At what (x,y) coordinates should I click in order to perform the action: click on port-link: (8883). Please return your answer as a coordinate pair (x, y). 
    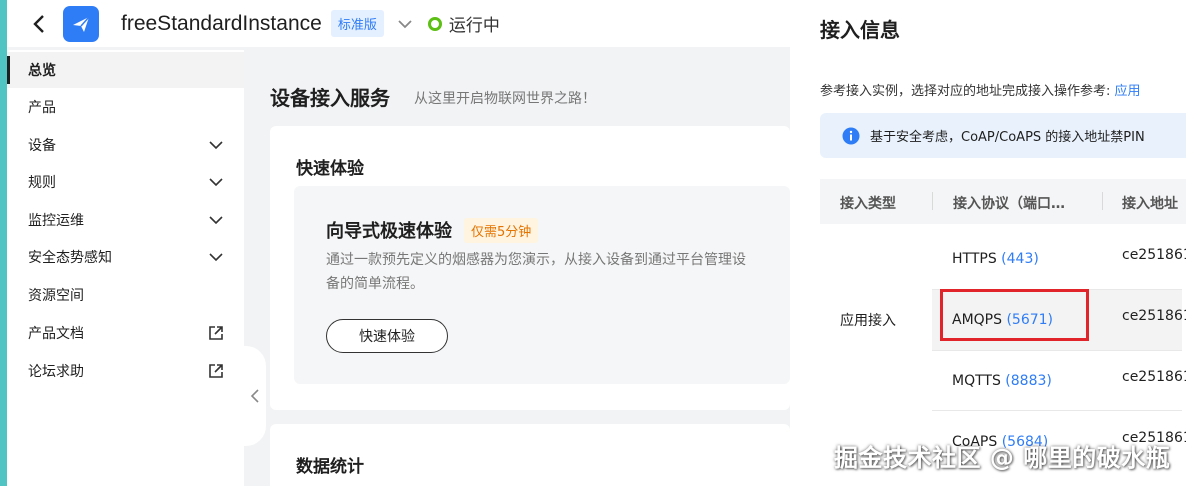
    Looking at the image, I should click on (1028, 381).